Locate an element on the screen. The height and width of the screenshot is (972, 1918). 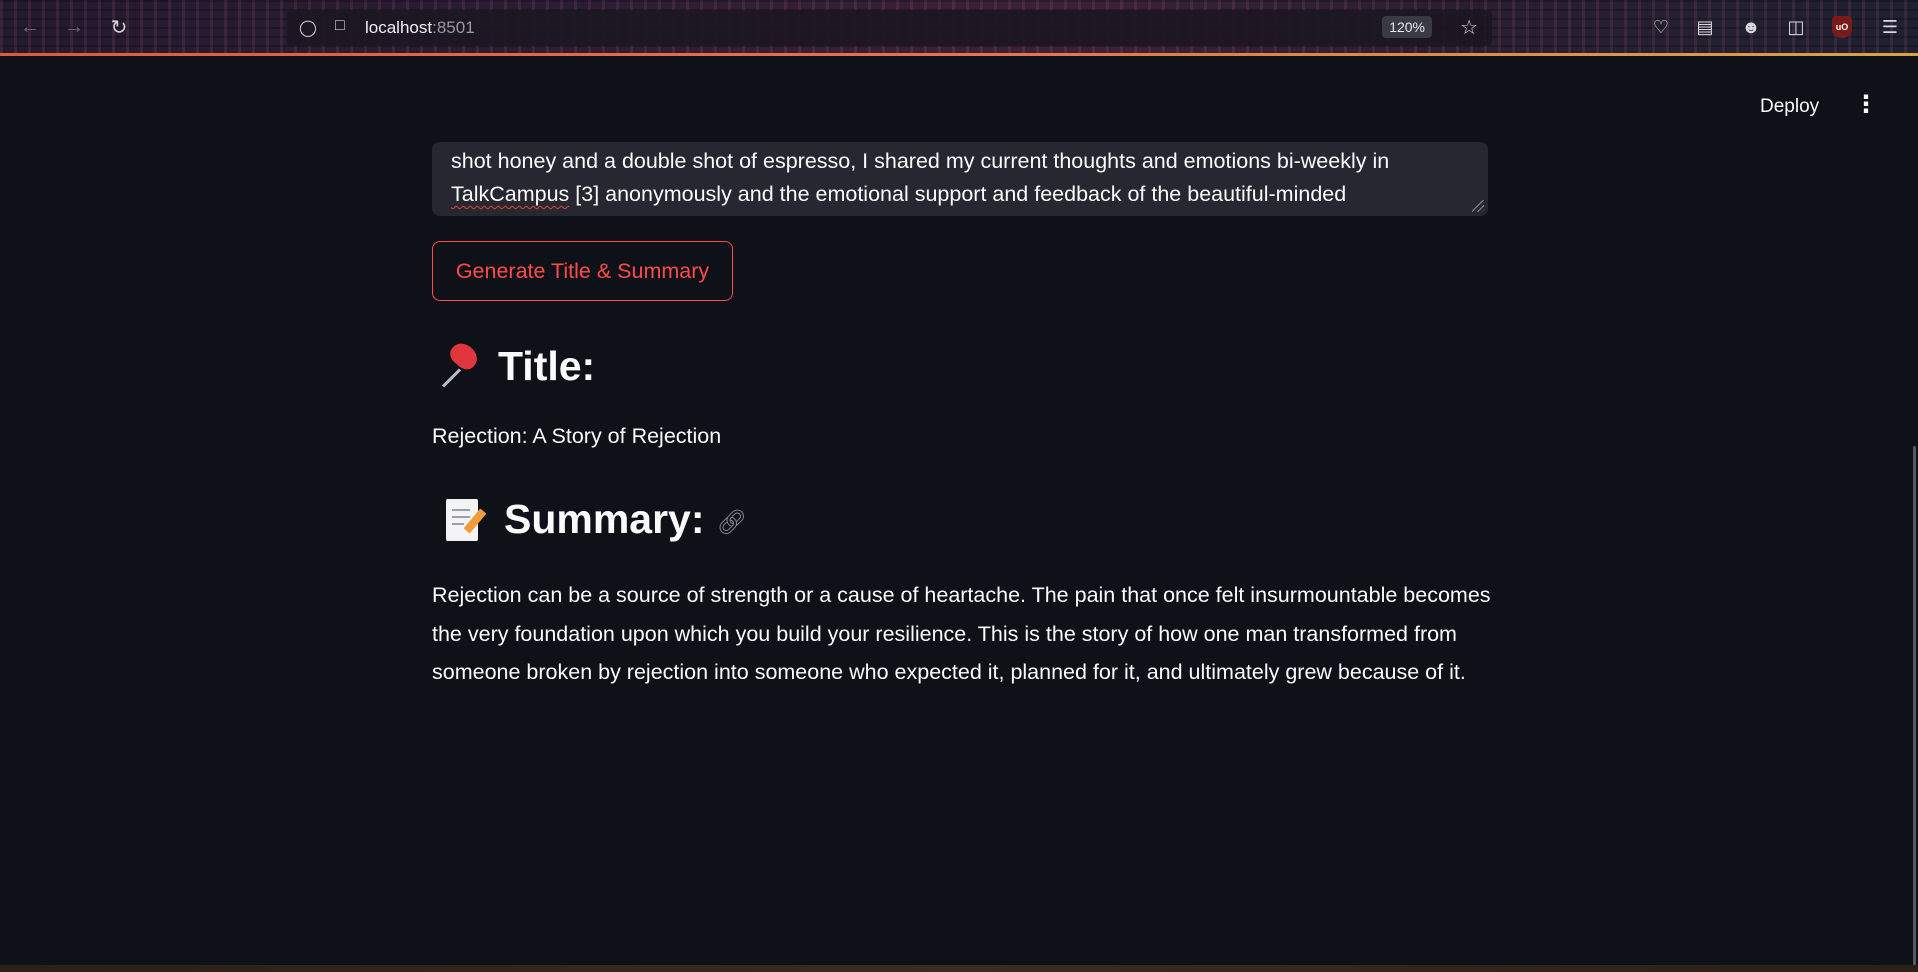
title-heading: Title: is located at coordinates (514, 364).